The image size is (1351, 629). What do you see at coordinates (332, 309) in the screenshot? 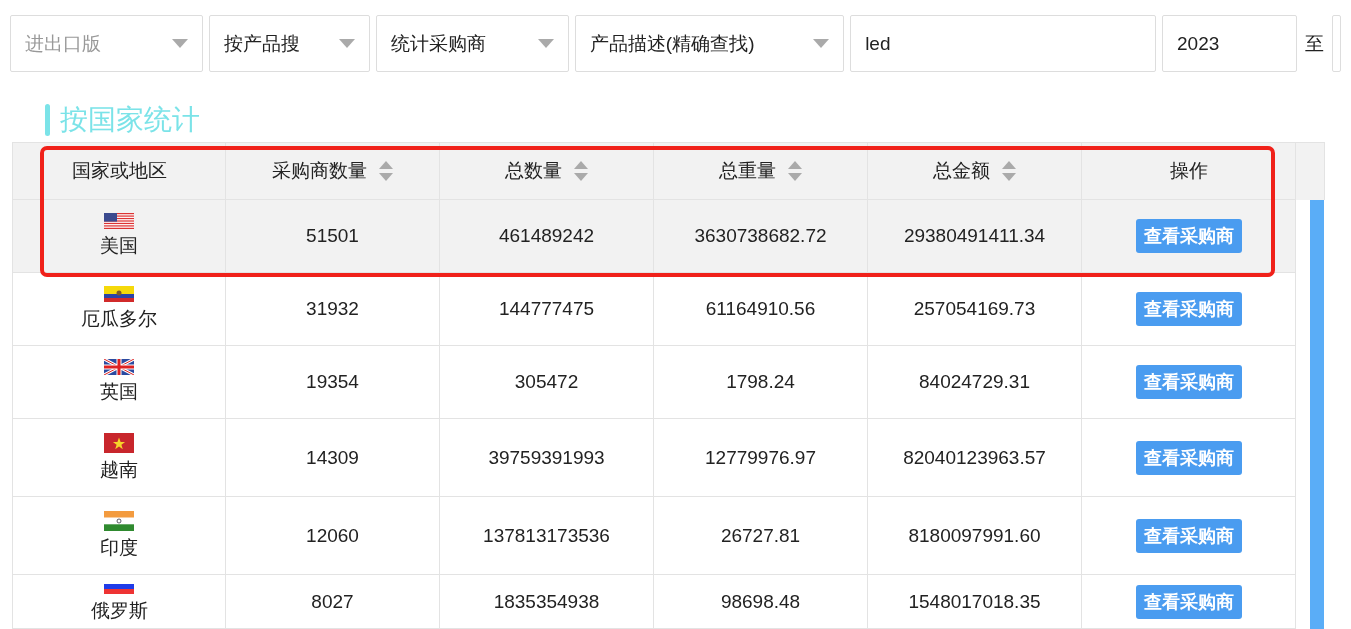
I see `table-cell: 31932` at bounding box center [332, 309].